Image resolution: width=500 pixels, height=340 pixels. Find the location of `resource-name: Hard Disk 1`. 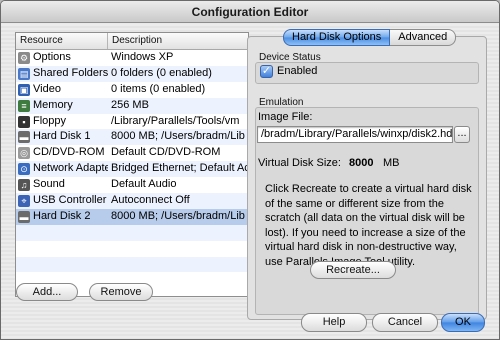

resource-name: Hard Disk 1 is located at coordinates (62, 136).